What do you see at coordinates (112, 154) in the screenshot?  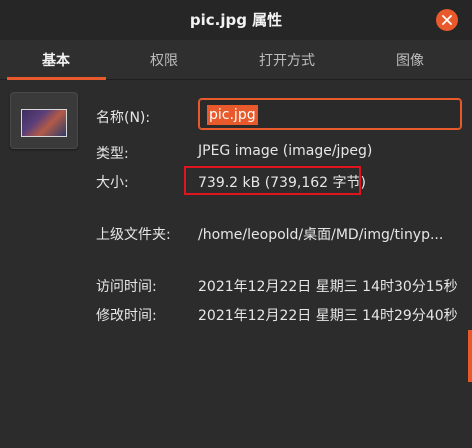 I see `type-label: 类型:` at bounding box center [112, 154].